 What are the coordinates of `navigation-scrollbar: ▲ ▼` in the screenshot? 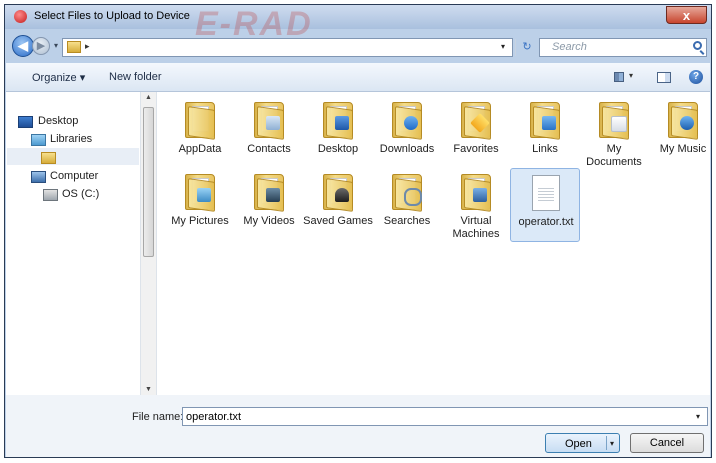 It's located at (148, 243).